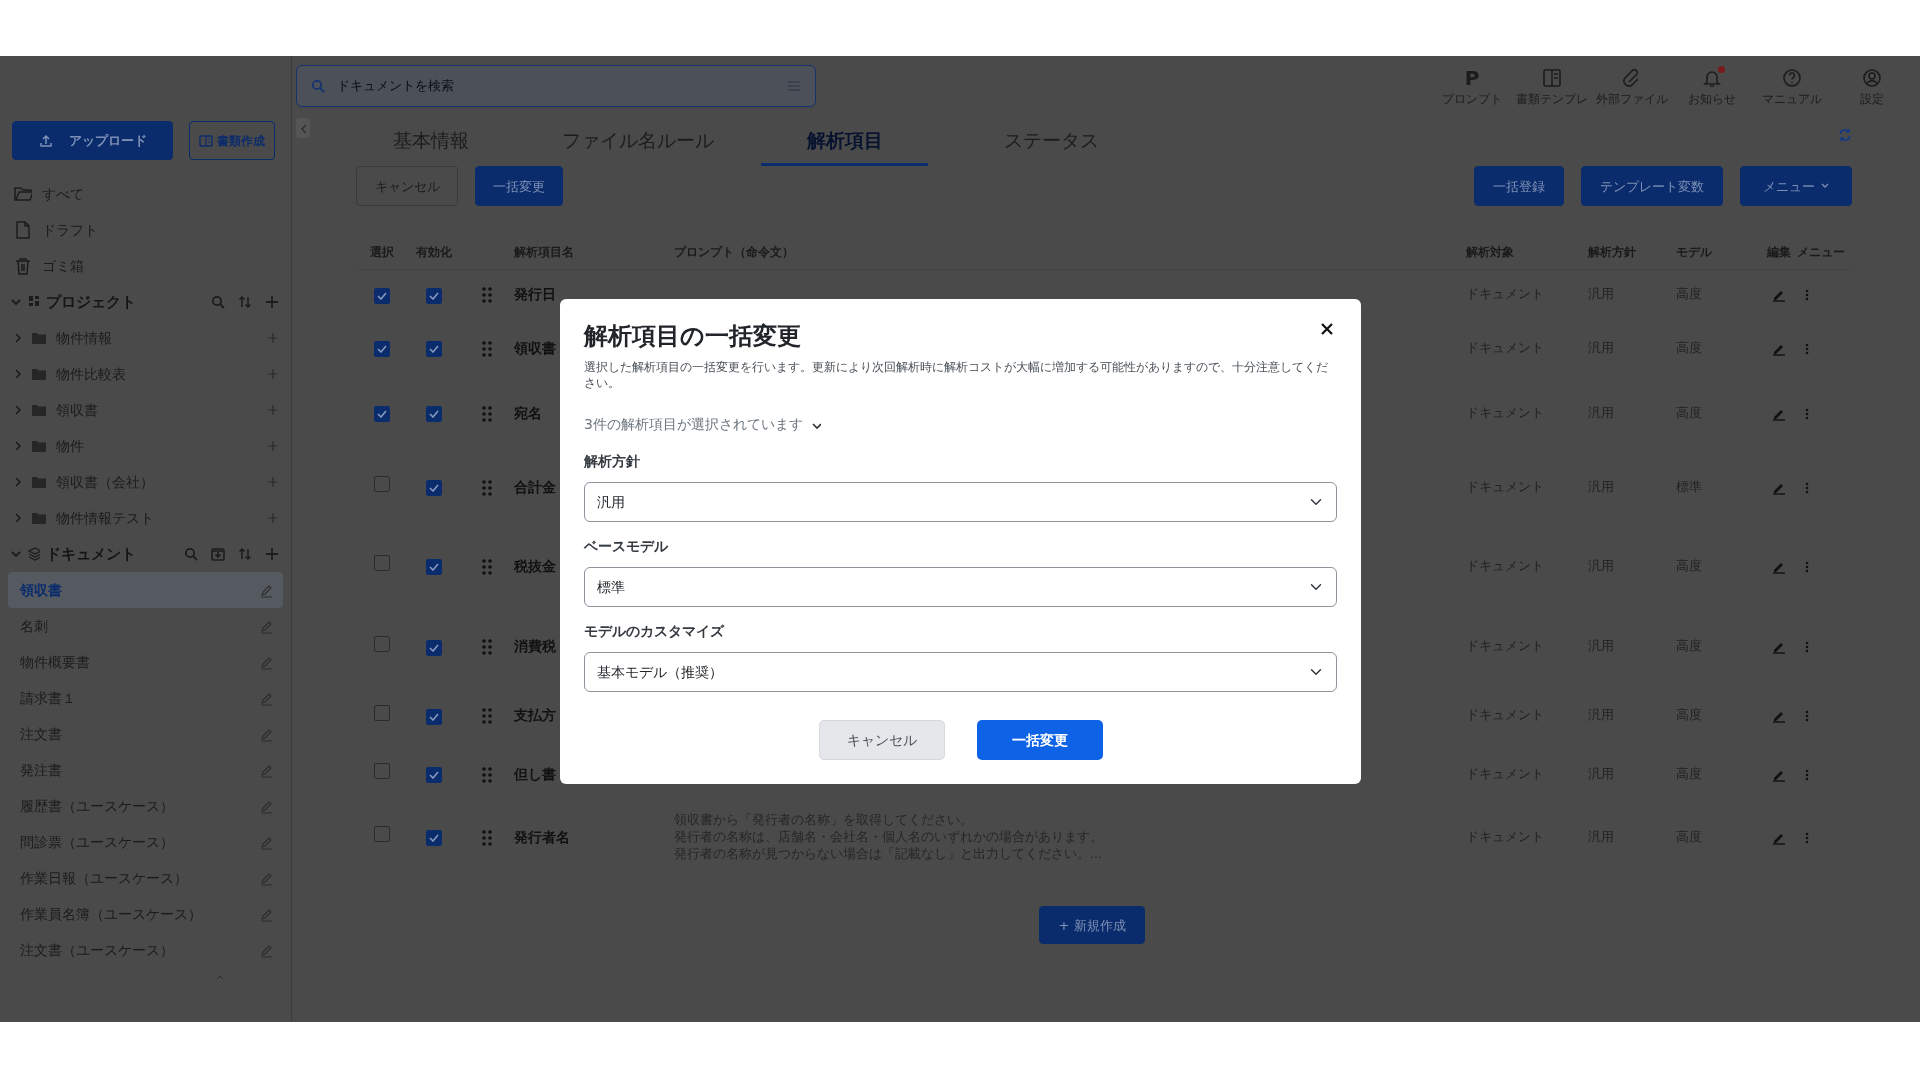  I want to click on collapse-sidebar-button, so click(303, 128).